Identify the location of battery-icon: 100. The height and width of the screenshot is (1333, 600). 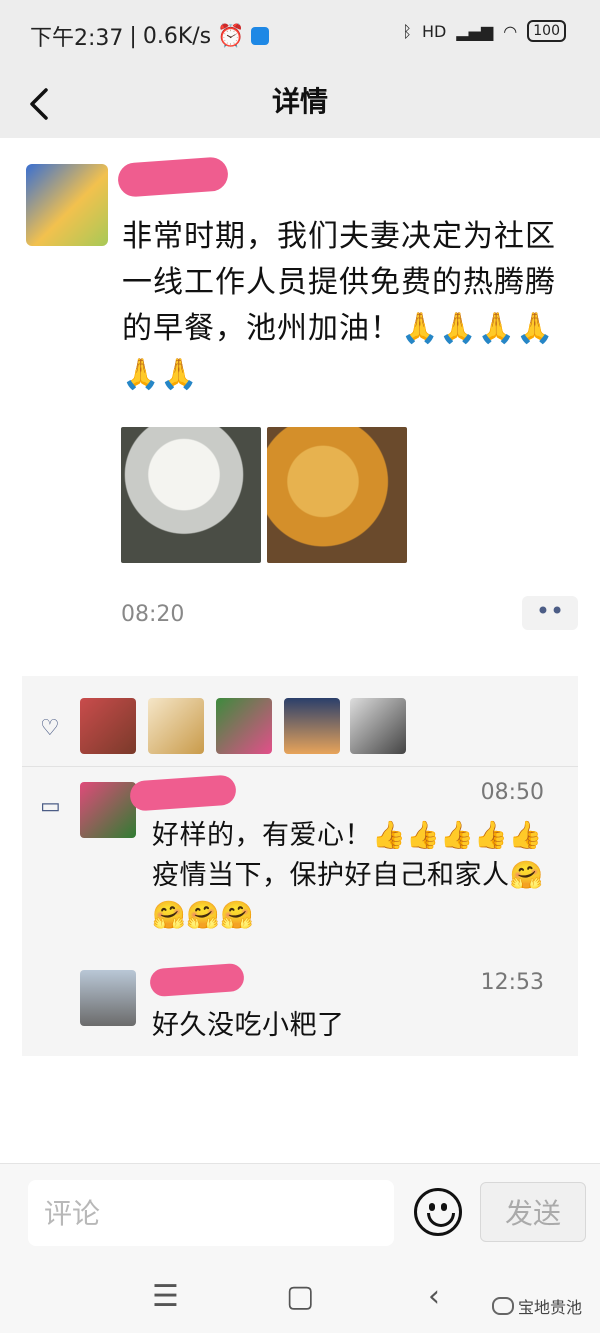
(546, 31).